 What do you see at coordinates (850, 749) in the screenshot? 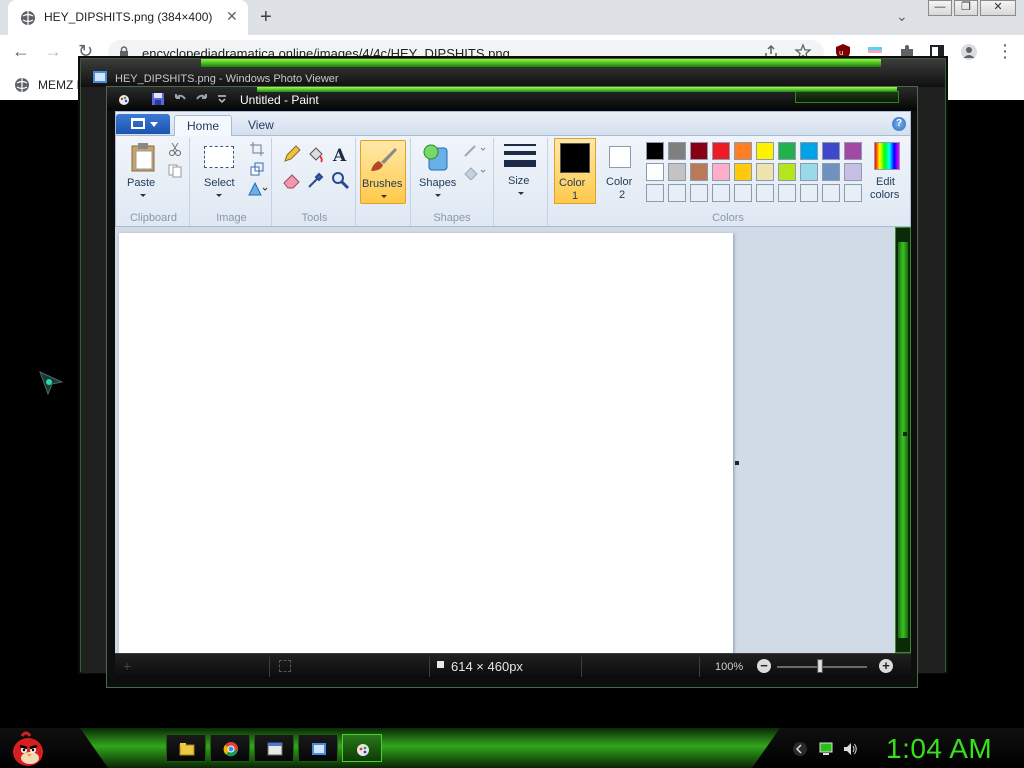
I see `volume-icon` at bounding box center [850, 749].